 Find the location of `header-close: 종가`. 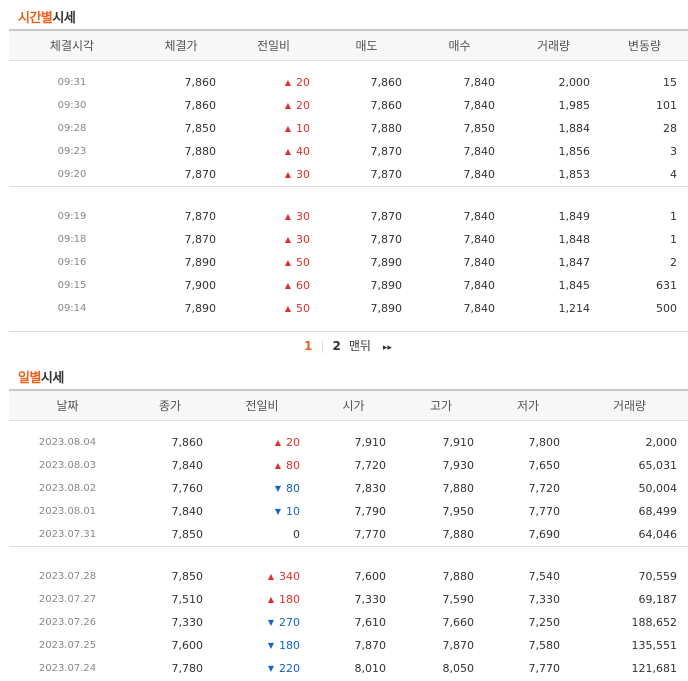

header-close: 종가 is located at coordinates (170, 405).